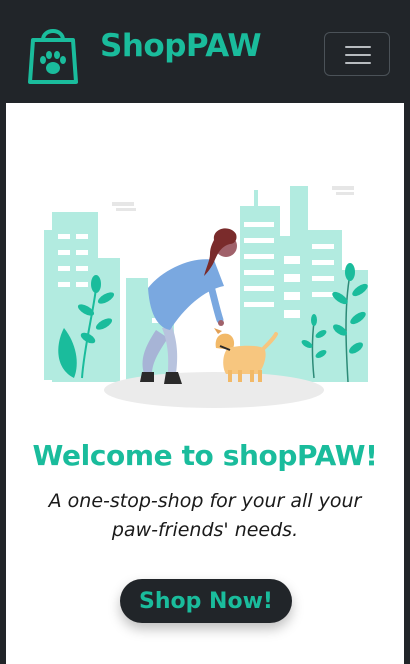  I want to click on welcome-heading: Welcome to shopPAW!, so click(205, 455).